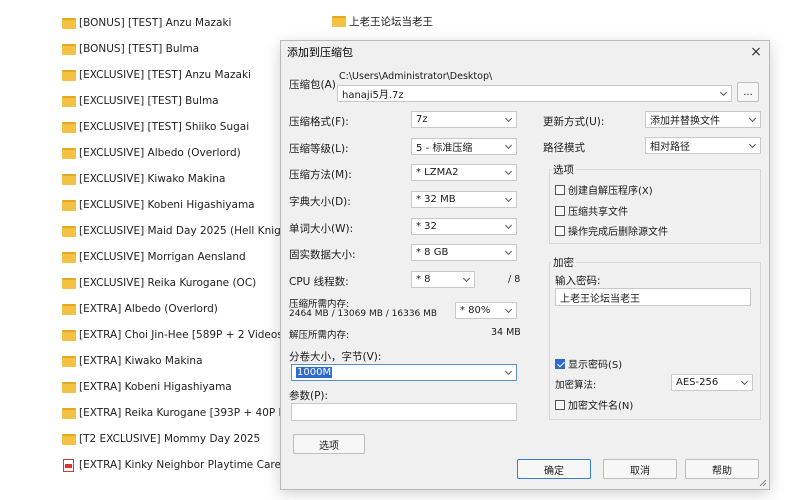 The height and width of the screenshot is (500, 800). I want to click on delete-source-checkbox: 操作完成后删除源文件, so click(611, 230).